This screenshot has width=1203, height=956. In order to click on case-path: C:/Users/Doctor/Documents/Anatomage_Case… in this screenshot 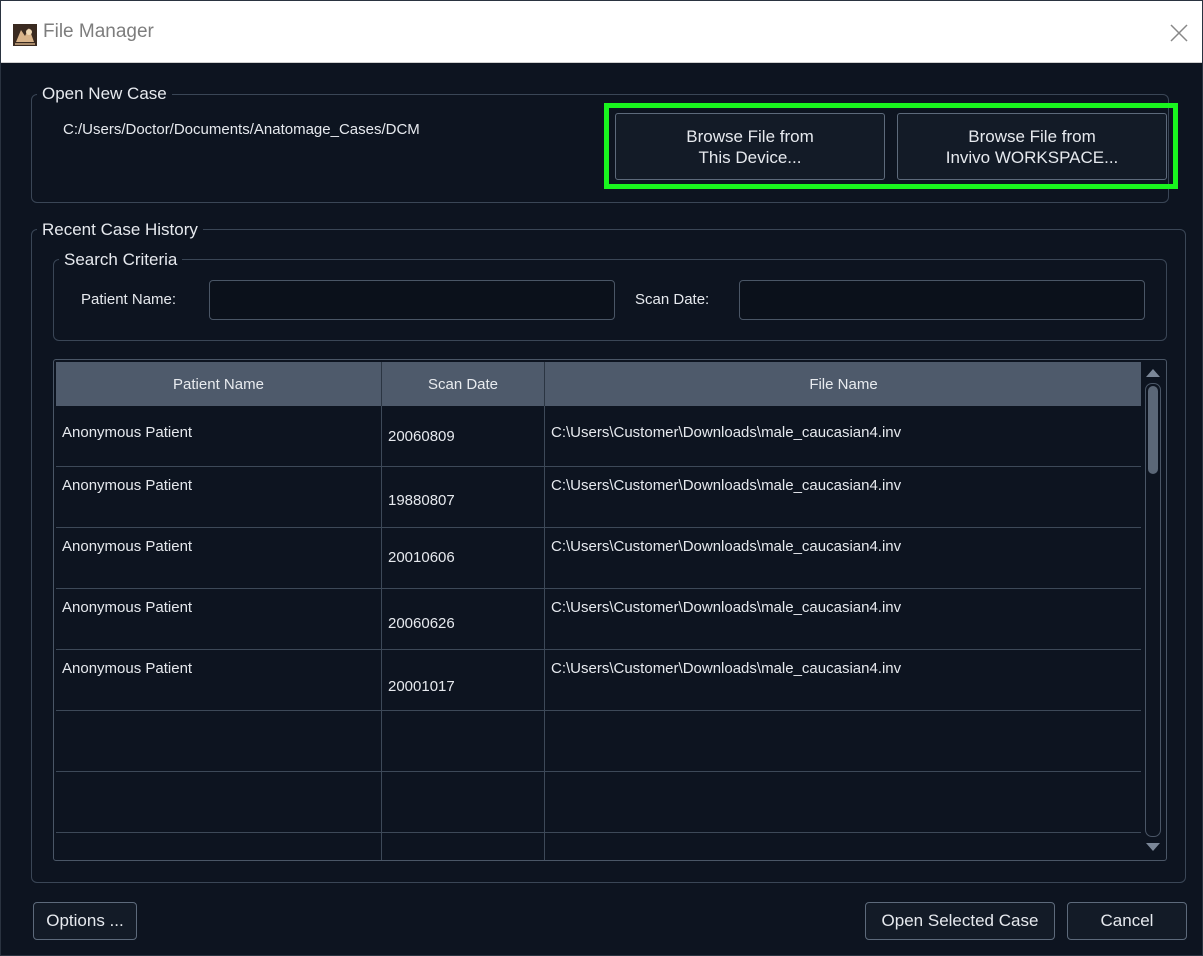, I will do `click(241, 129)`.